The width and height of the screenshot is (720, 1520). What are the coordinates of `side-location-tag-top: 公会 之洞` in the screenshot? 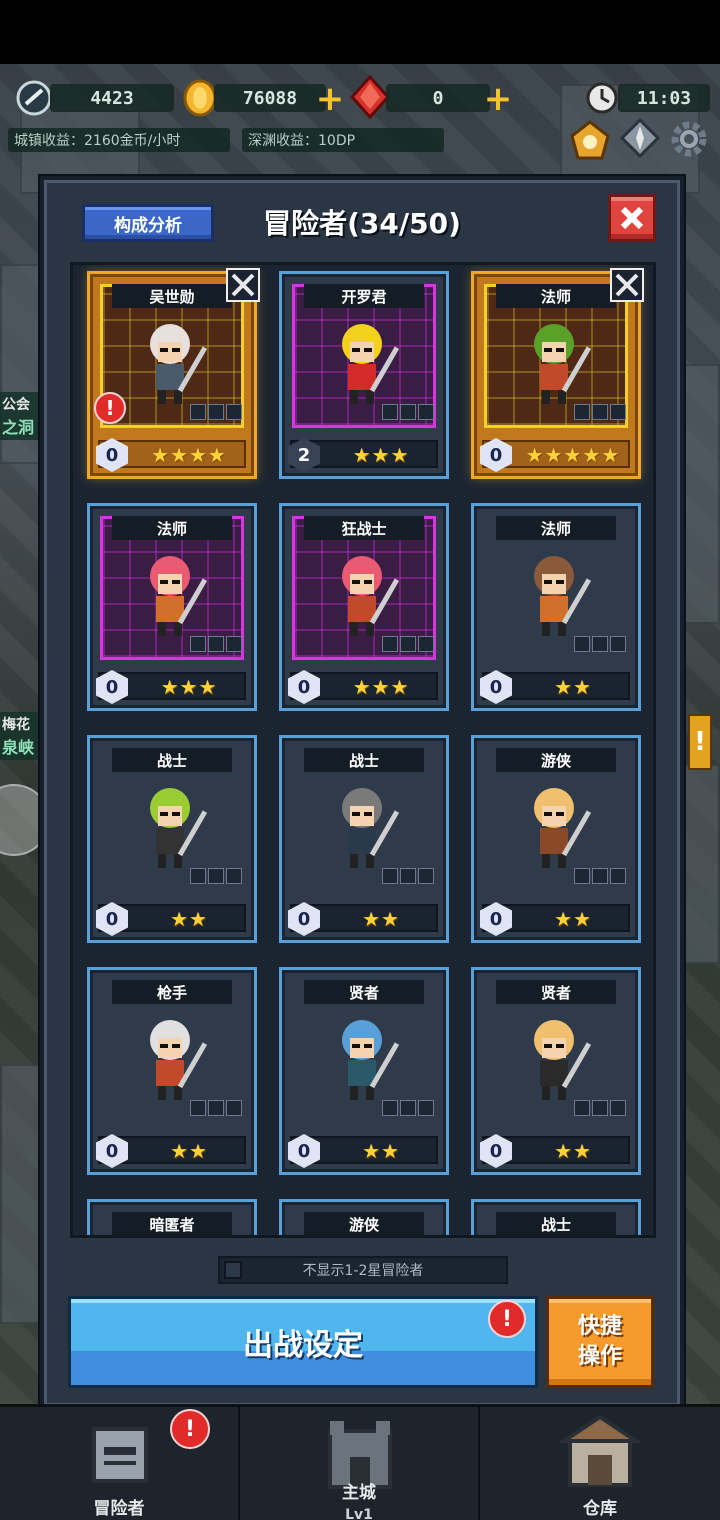 It's located at (20, 416).